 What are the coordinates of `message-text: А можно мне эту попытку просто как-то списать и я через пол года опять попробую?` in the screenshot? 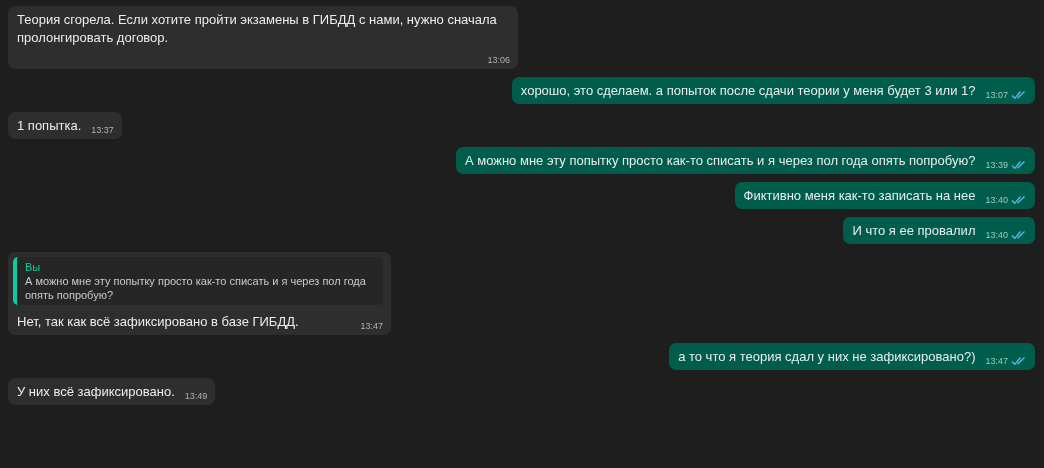 It's located at (720, 161).